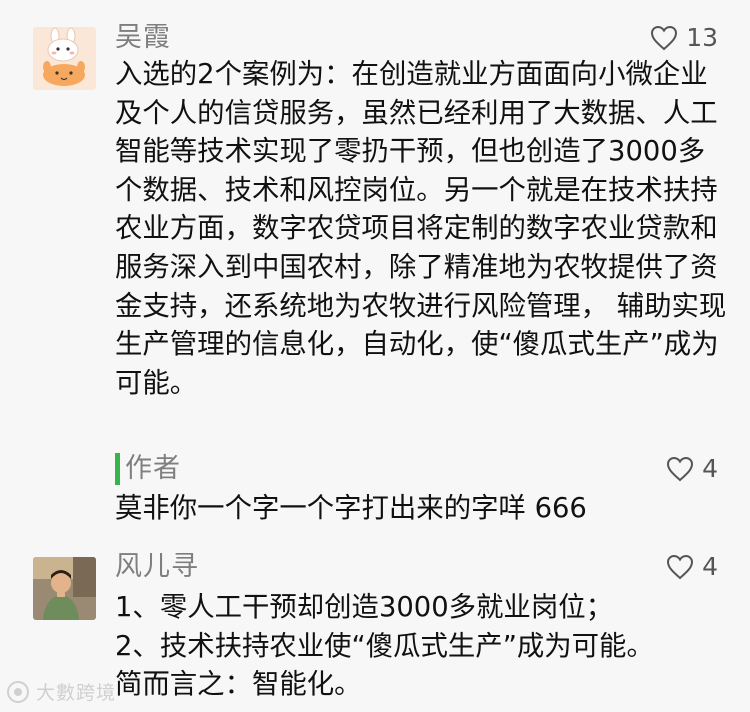 Image resolution: width=750 pixels, height=712 pixels. I want to click on reply-indicator-bar, so click(117, 469).